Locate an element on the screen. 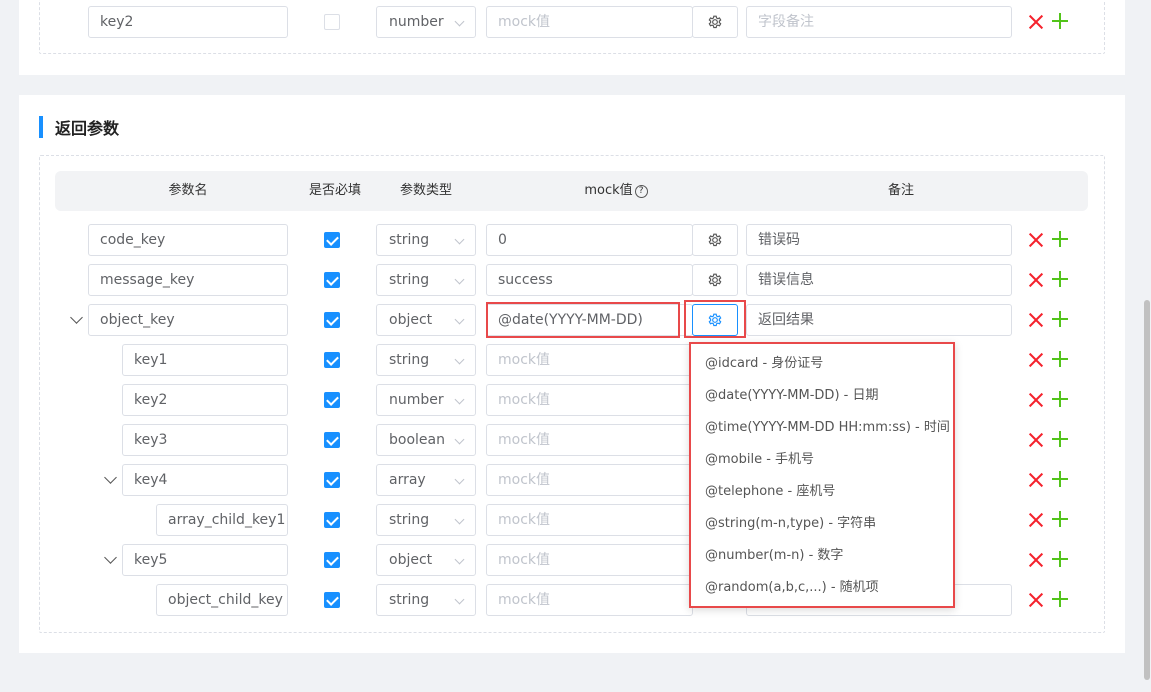  dropdown-item: @date(YYYY-MM-DD) - 日期 is located at coordinates (822, 396).